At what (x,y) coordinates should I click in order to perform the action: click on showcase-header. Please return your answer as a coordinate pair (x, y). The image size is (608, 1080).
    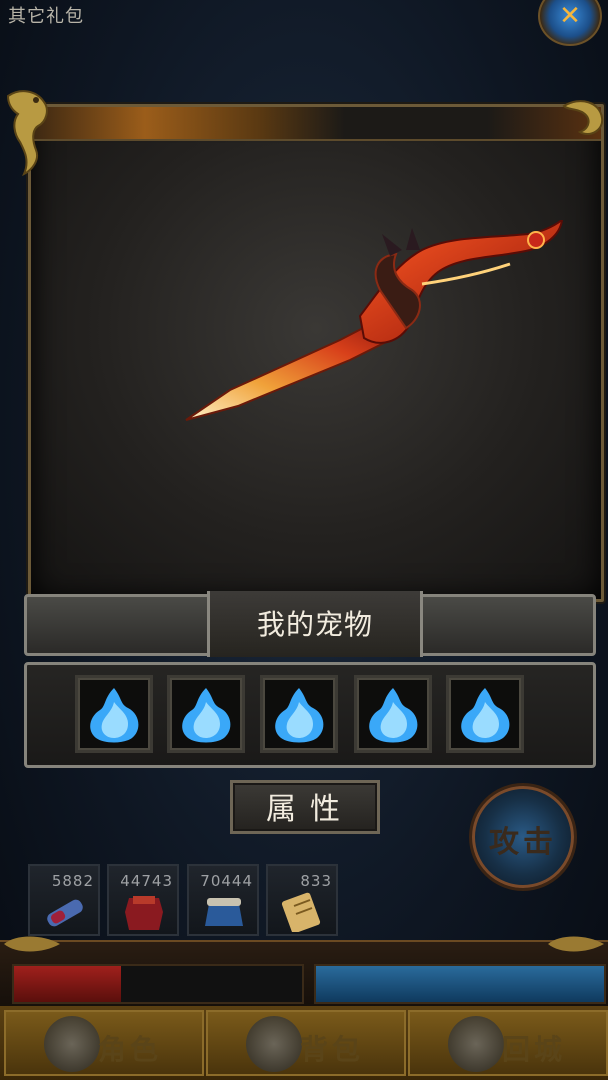
    Looking at the image, I should click on (316, 124).